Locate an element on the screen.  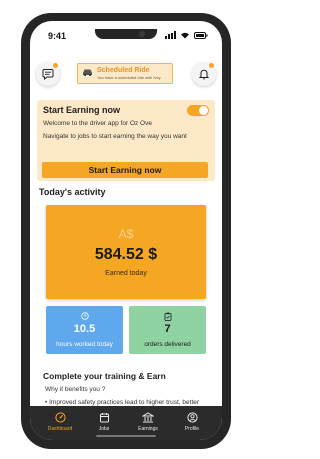
notification-dot is located at coordinates (211, 65).